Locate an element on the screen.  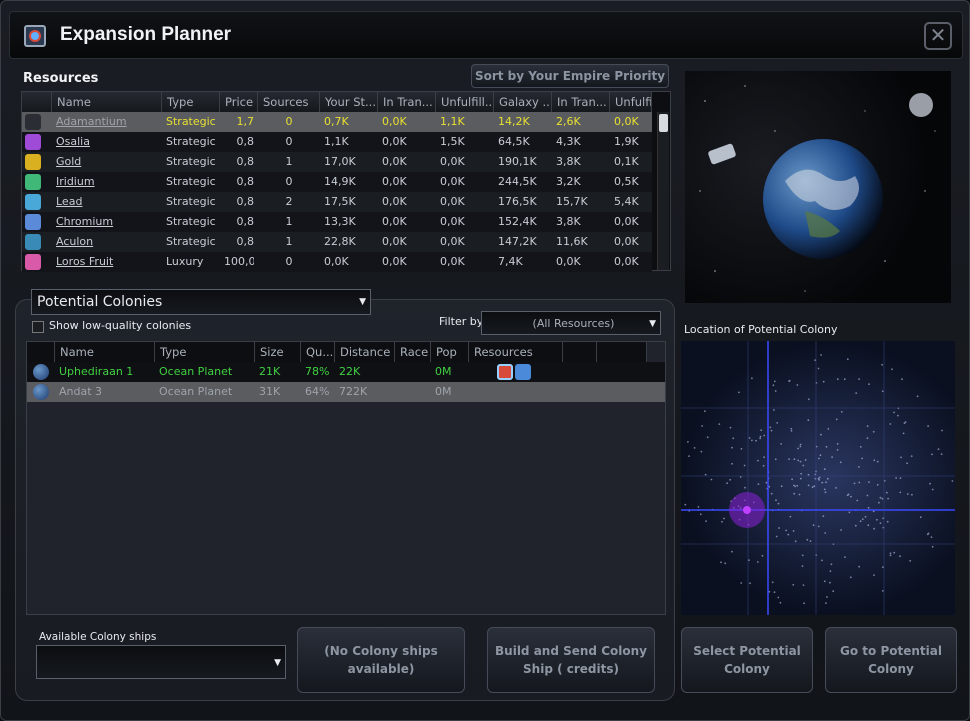
colony-view-dropdown-value: Potential Colonies is located at coordinates (100, 302).